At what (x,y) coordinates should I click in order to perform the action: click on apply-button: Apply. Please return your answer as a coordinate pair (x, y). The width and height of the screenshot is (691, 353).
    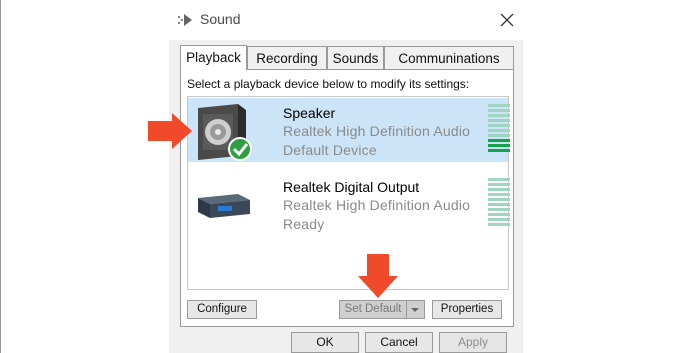
    Looking at the image, I should click on (473, 342).